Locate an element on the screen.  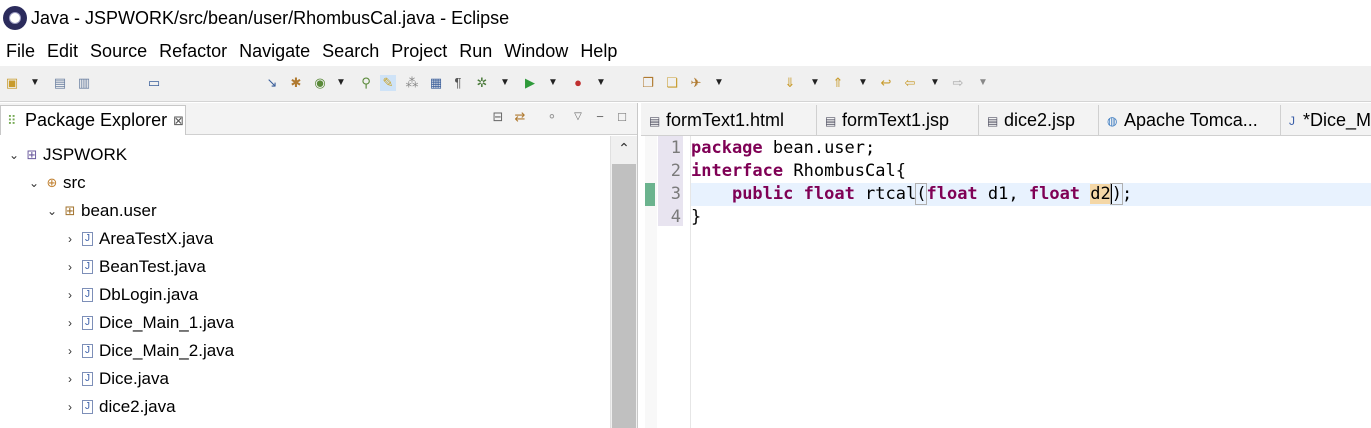
next-annotation-icon: ⇓ is located at coordinates (790, 83).